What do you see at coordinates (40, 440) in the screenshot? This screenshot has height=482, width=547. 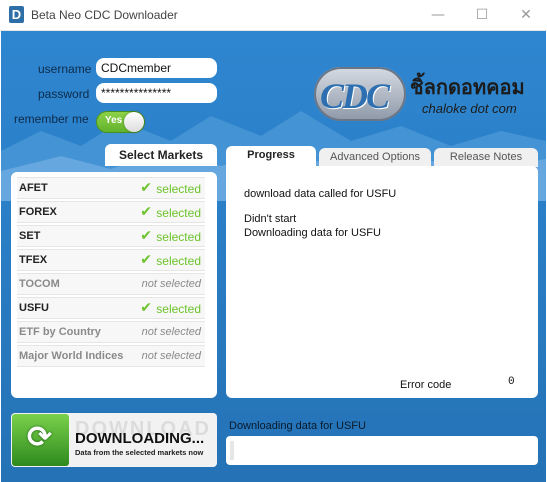 I see `refresh-icon: ⟳` at bounding box center [40, 440].